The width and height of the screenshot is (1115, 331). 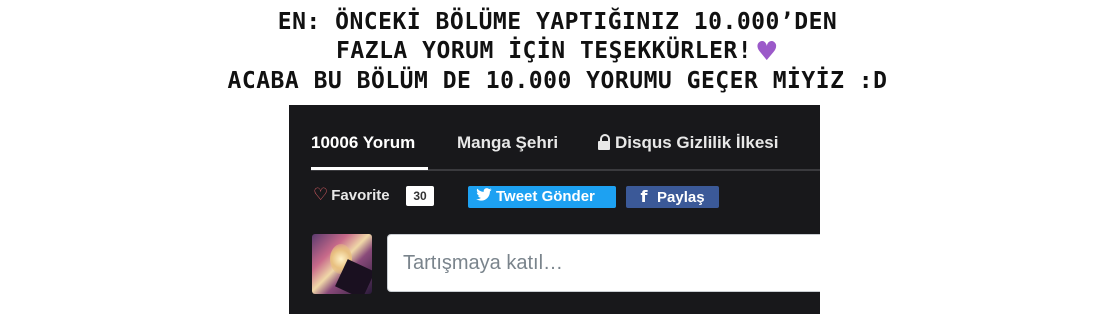 I want to click on twitter-bird-icon, so click(x=484, y=197).